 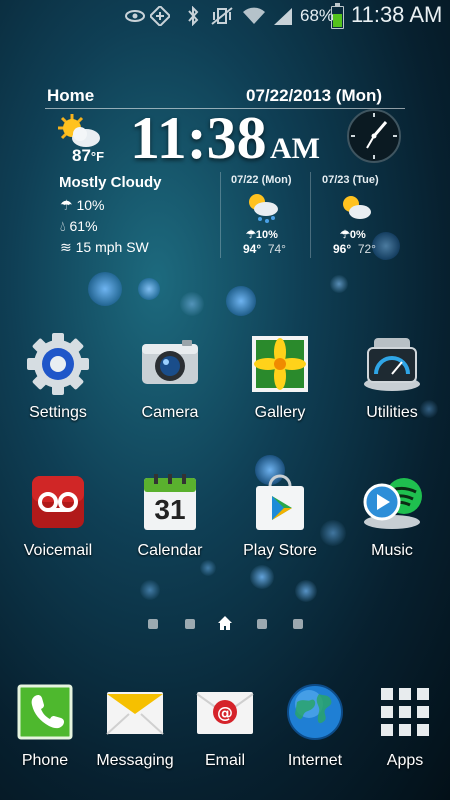 I want to click on nfc-icon, so click(x=160, y=16).